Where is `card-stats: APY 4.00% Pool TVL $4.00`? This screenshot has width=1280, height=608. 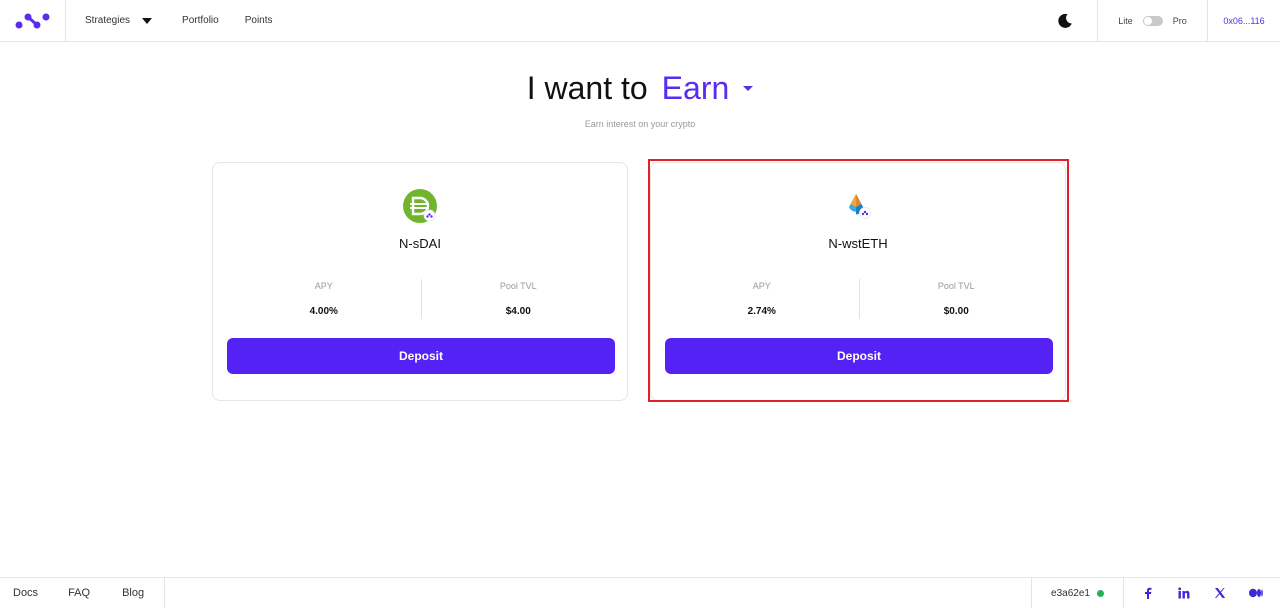 card-stats: APY 4.00% Pool TVL $4.00 is located at coordinates (421, 300).